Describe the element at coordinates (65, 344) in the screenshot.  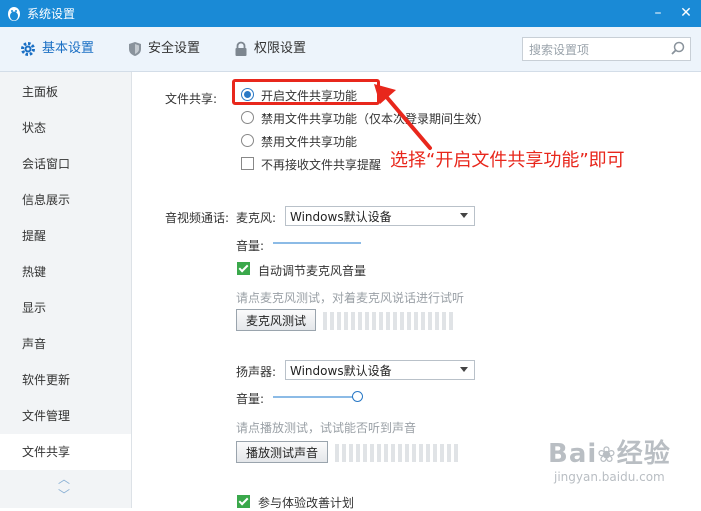
I see `sidebar-item-sound: 声音` at that location.